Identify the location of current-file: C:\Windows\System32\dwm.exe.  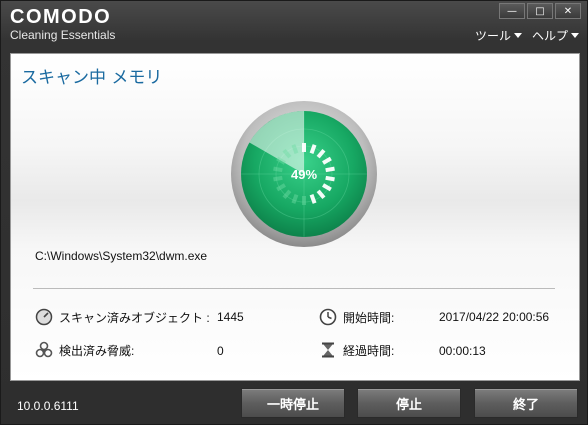
(121, 256).